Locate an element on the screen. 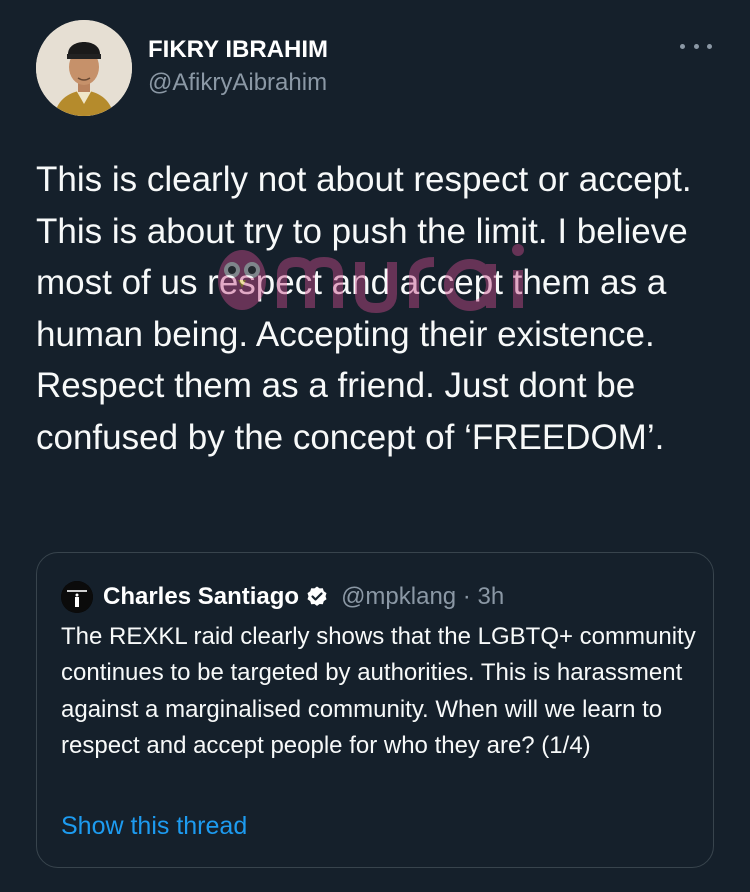 This screenshot has height=892, width=750. quoted-tweet-header: Charles Santiago @mpklang · 3h is located at coordinates (282, 597).